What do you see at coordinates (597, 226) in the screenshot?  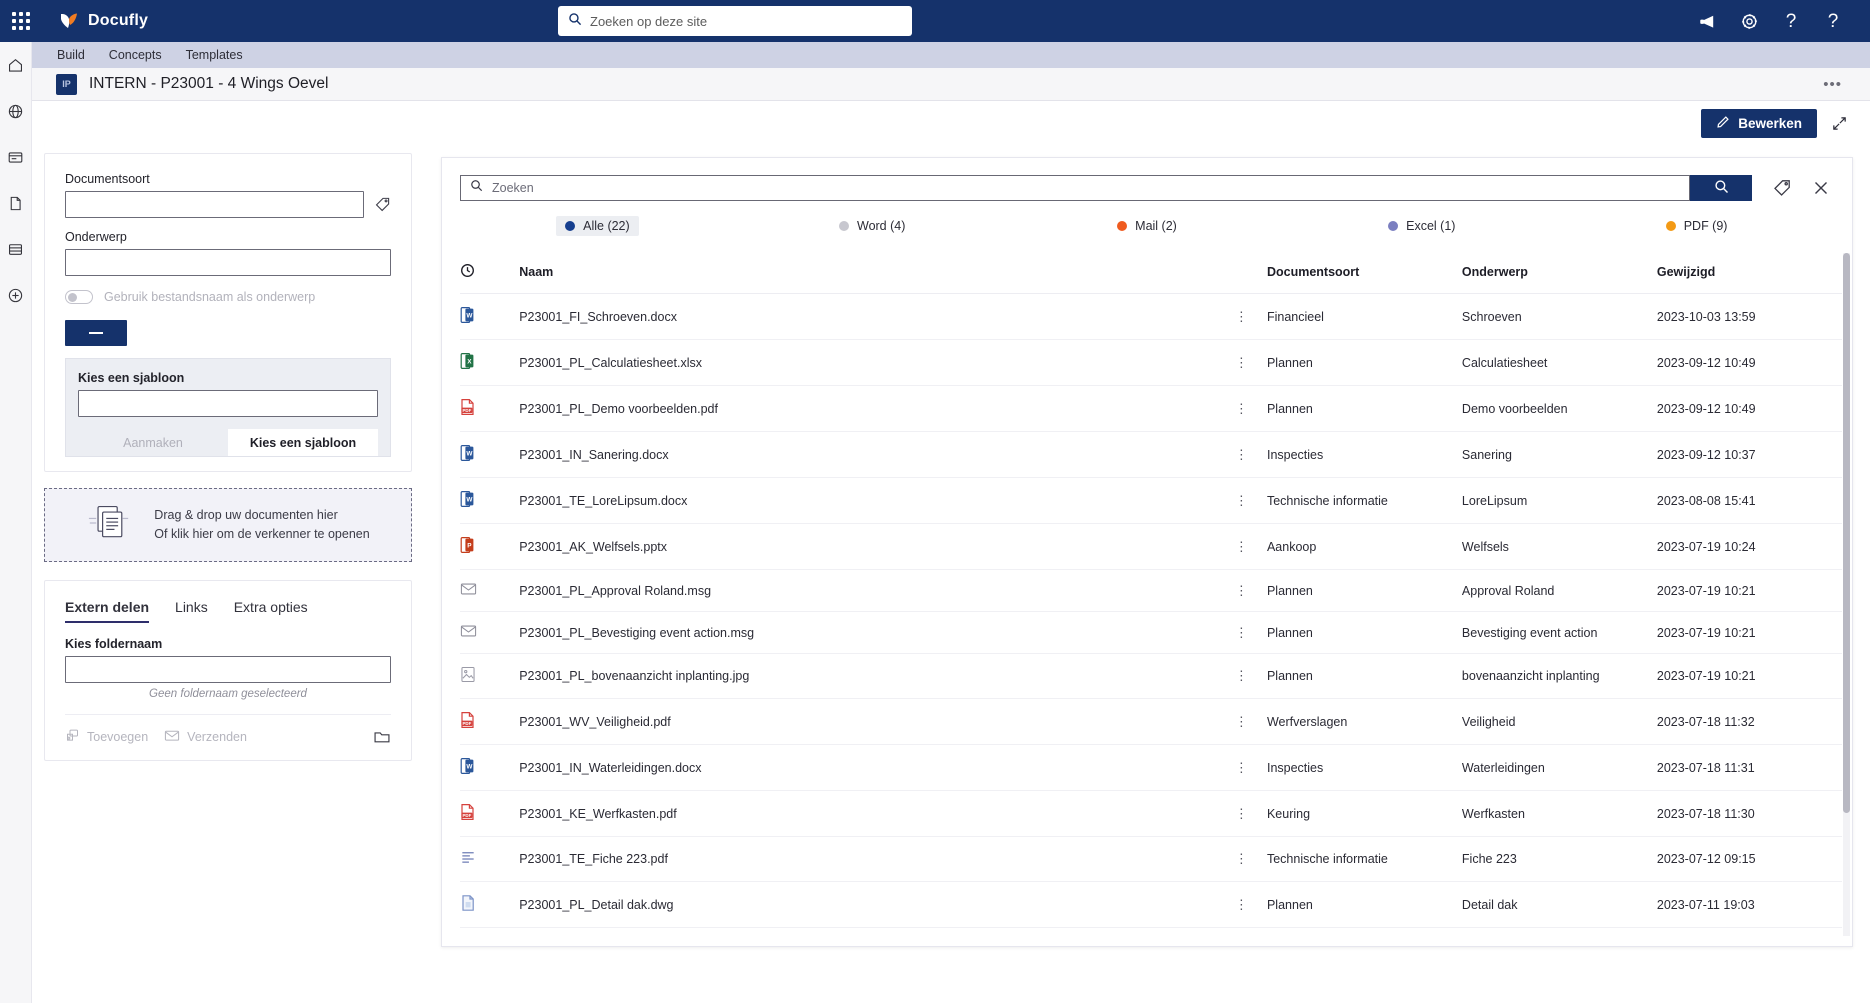 I see `filter-alle: Alle (22)` at bounding box center [597, 226].